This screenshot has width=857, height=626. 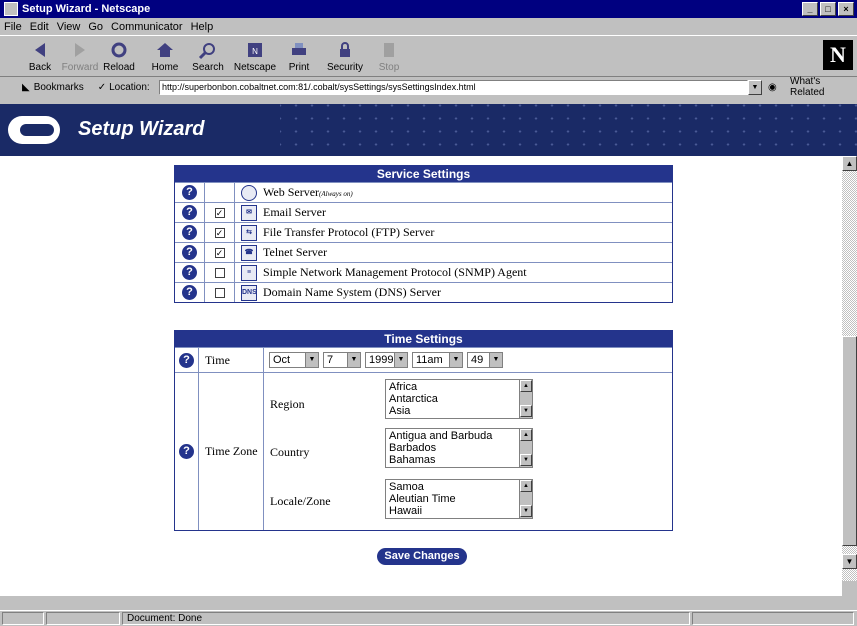 I want to click on telnet-icon: ☎, so click(x=249, y=252).